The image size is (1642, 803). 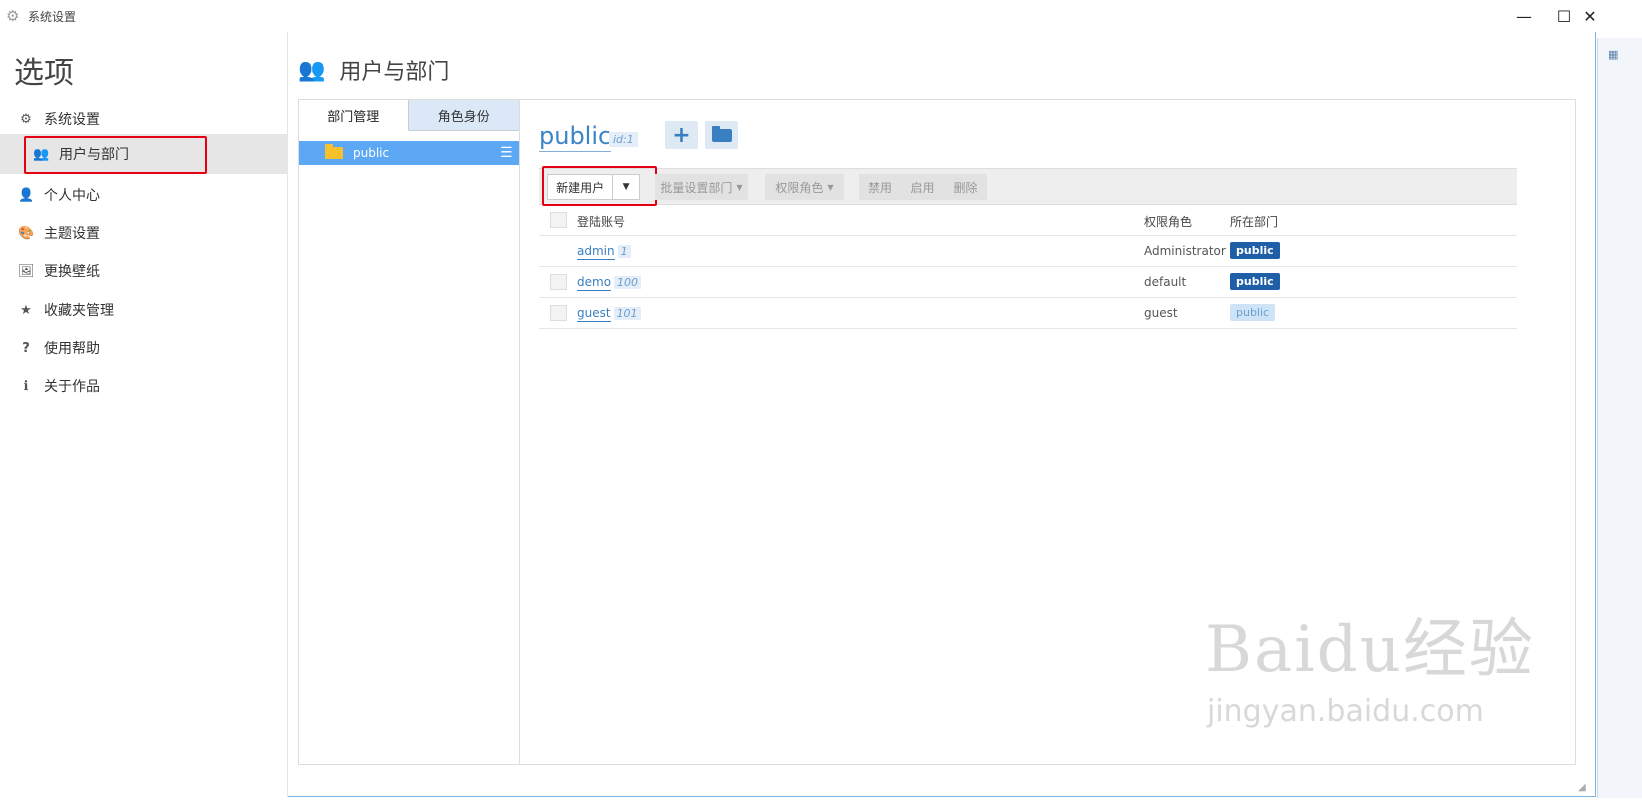 I want to click on minimize-button: —, so click(x=1524, y=16).